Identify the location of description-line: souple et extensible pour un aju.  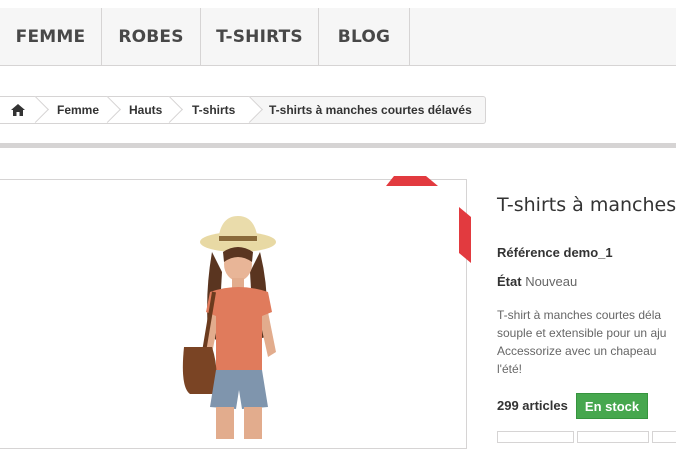
(582, 333).